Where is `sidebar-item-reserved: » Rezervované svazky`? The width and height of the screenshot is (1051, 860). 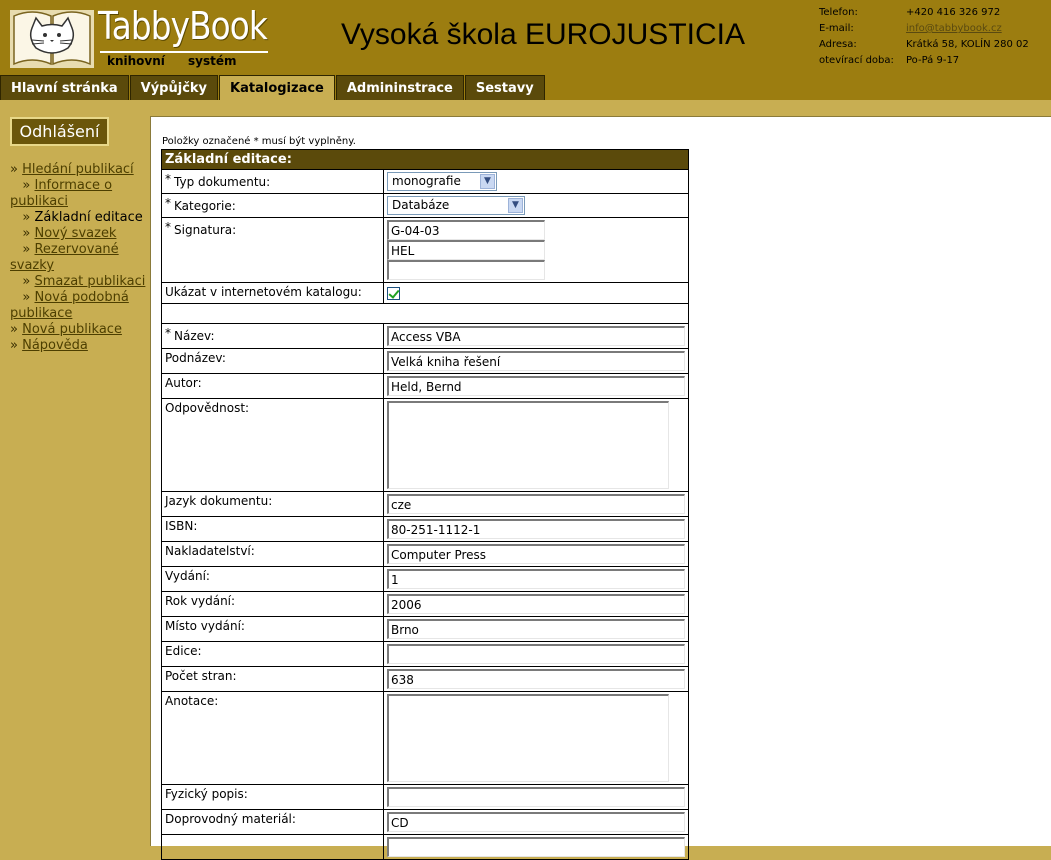 sidebar-item-reserved: » Rezervované svazky is located at coordinates (64, 257).